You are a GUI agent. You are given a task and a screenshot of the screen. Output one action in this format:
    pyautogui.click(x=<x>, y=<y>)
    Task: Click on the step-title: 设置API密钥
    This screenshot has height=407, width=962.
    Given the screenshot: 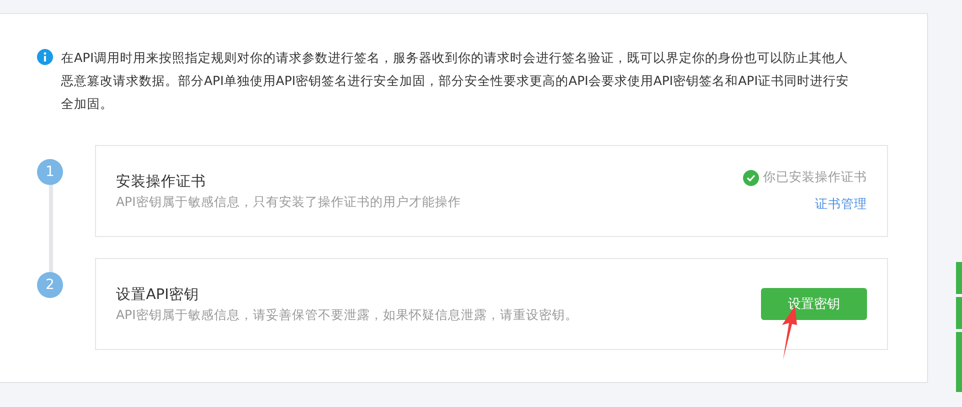 What is the action you would take?
    pyautogui.click(x=158, y=295)
    